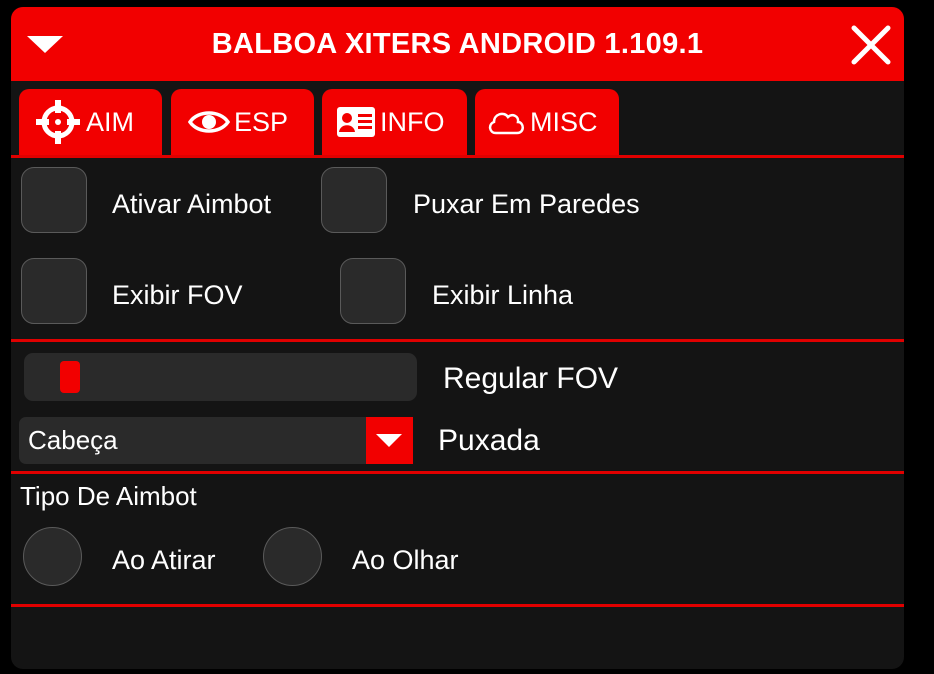 The image size is (934, 674). Describe the element at coordinates (564, 121) in the screenshot. I see `tab-misc-label: MISC` at that location.